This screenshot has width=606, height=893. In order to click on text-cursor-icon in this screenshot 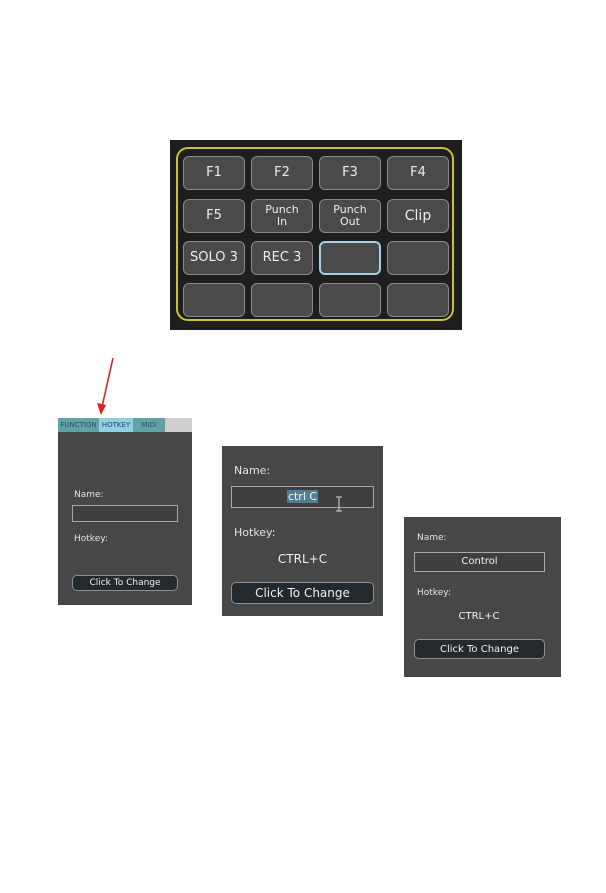, I will do `click(339, 504)`.